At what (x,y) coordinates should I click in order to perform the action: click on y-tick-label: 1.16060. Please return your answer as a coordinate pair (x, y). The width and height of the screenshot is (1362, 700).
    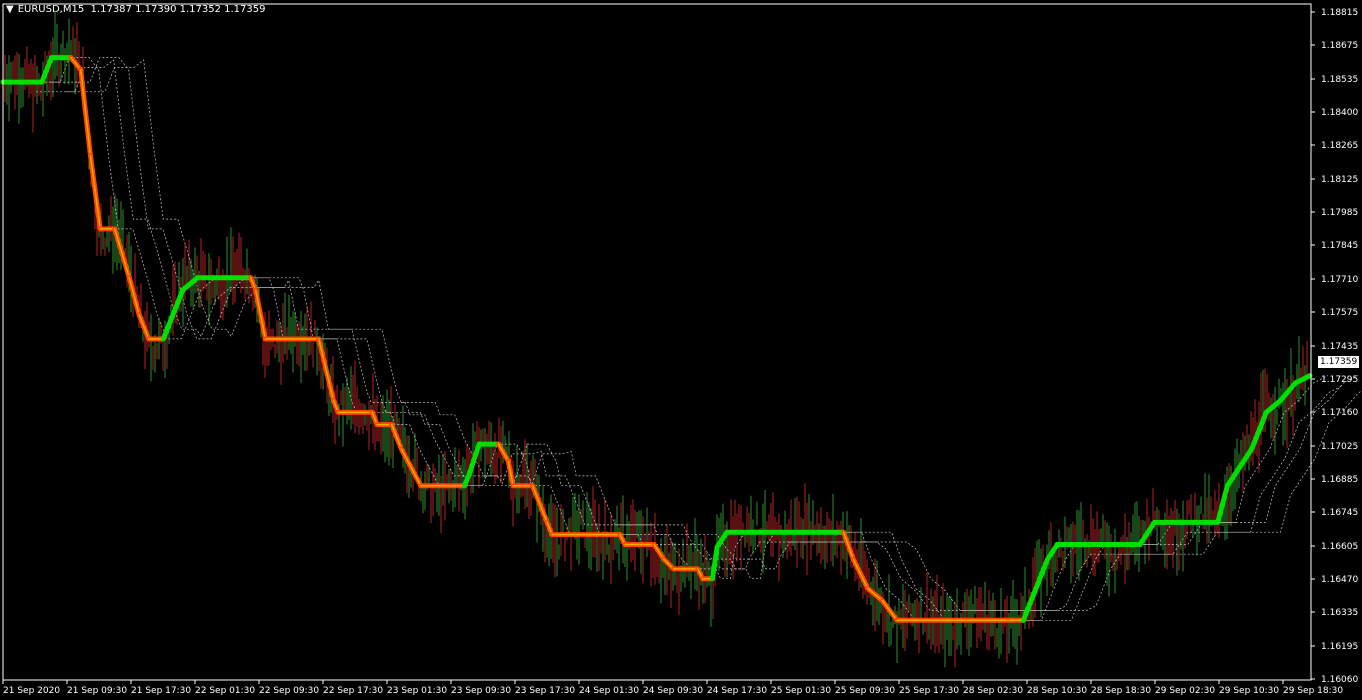
    Looking at the image, I should click on (1339, 680).